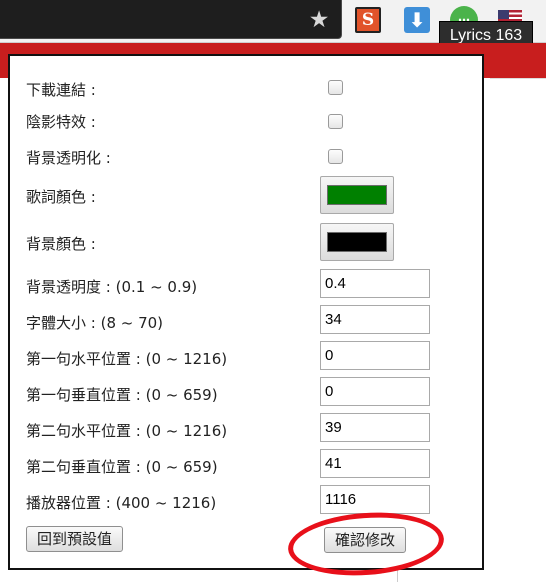 The image size is (546, 582). Describe the element at coordinates (335, 156) in the screenshot. I see `bg-transparent-checkbox` at that location.